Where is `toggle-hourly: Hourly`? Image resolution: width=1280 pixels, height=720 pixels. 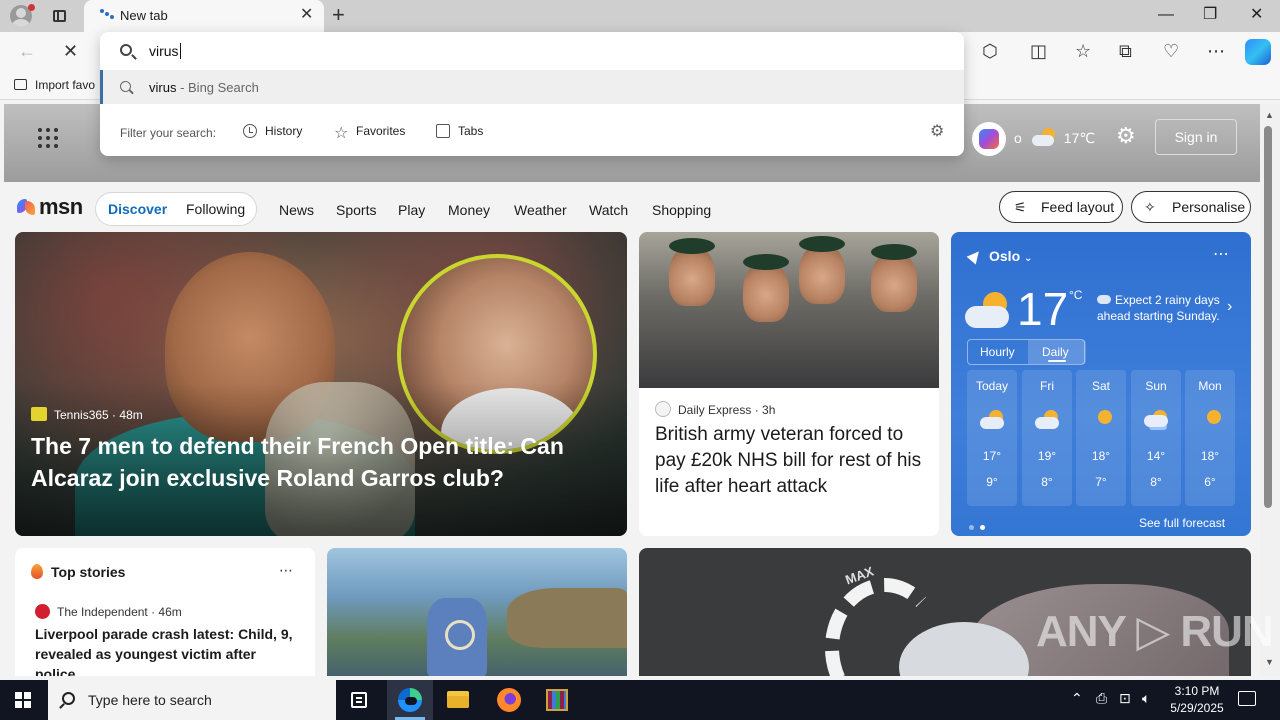 toggle-hourly: Hourly is located at coordinates (997, 352).